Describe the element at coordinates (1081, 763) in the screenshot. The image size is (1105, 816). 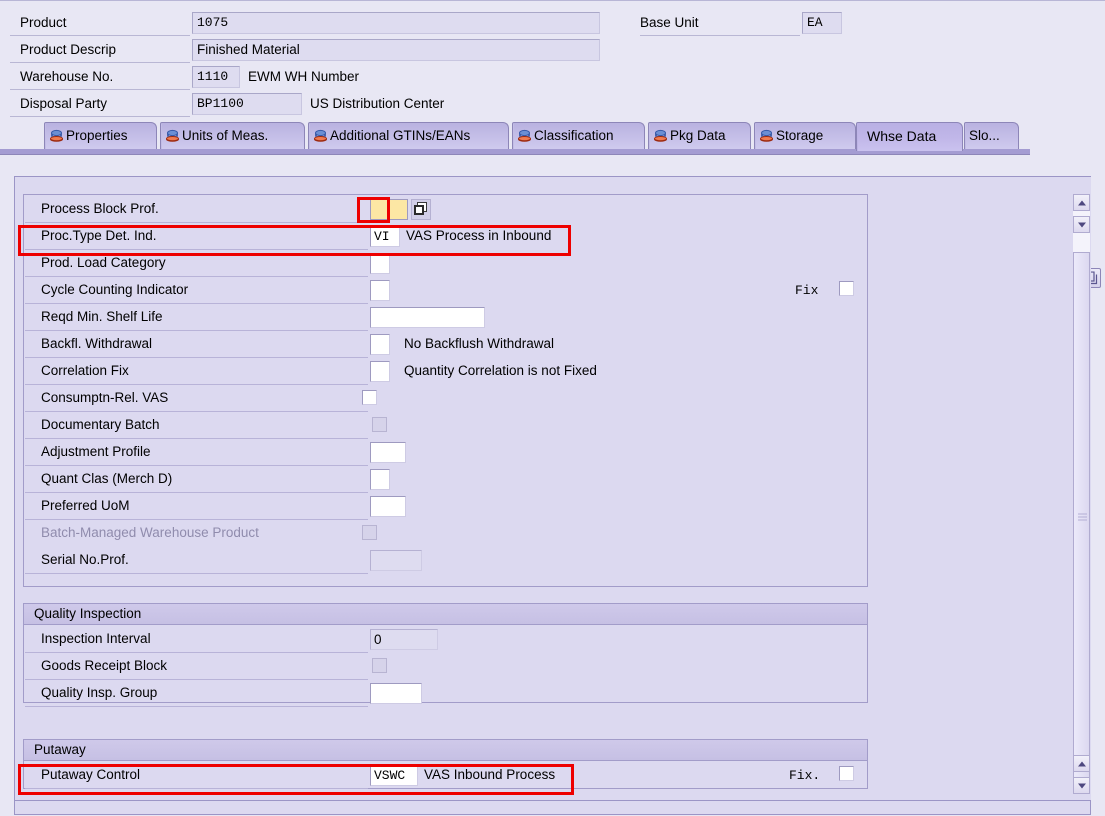
I see `scroll-up-icon-bottom` at that location.